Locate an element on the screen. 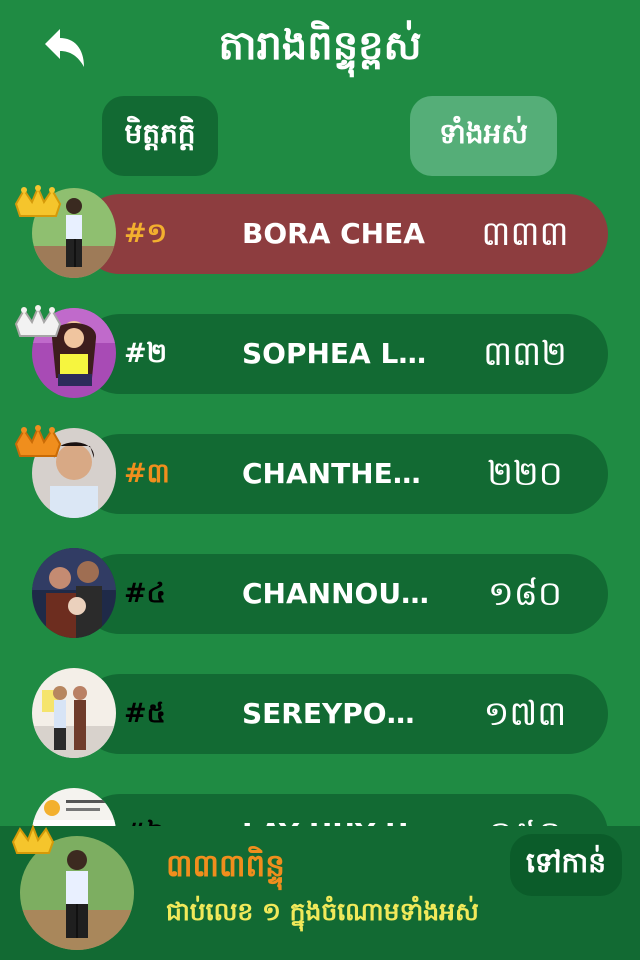 This screenshot has width=640, height=960. leaderboard-row: #៤ CHANNOU… ១៨០ is located at coordinates (320, 601).